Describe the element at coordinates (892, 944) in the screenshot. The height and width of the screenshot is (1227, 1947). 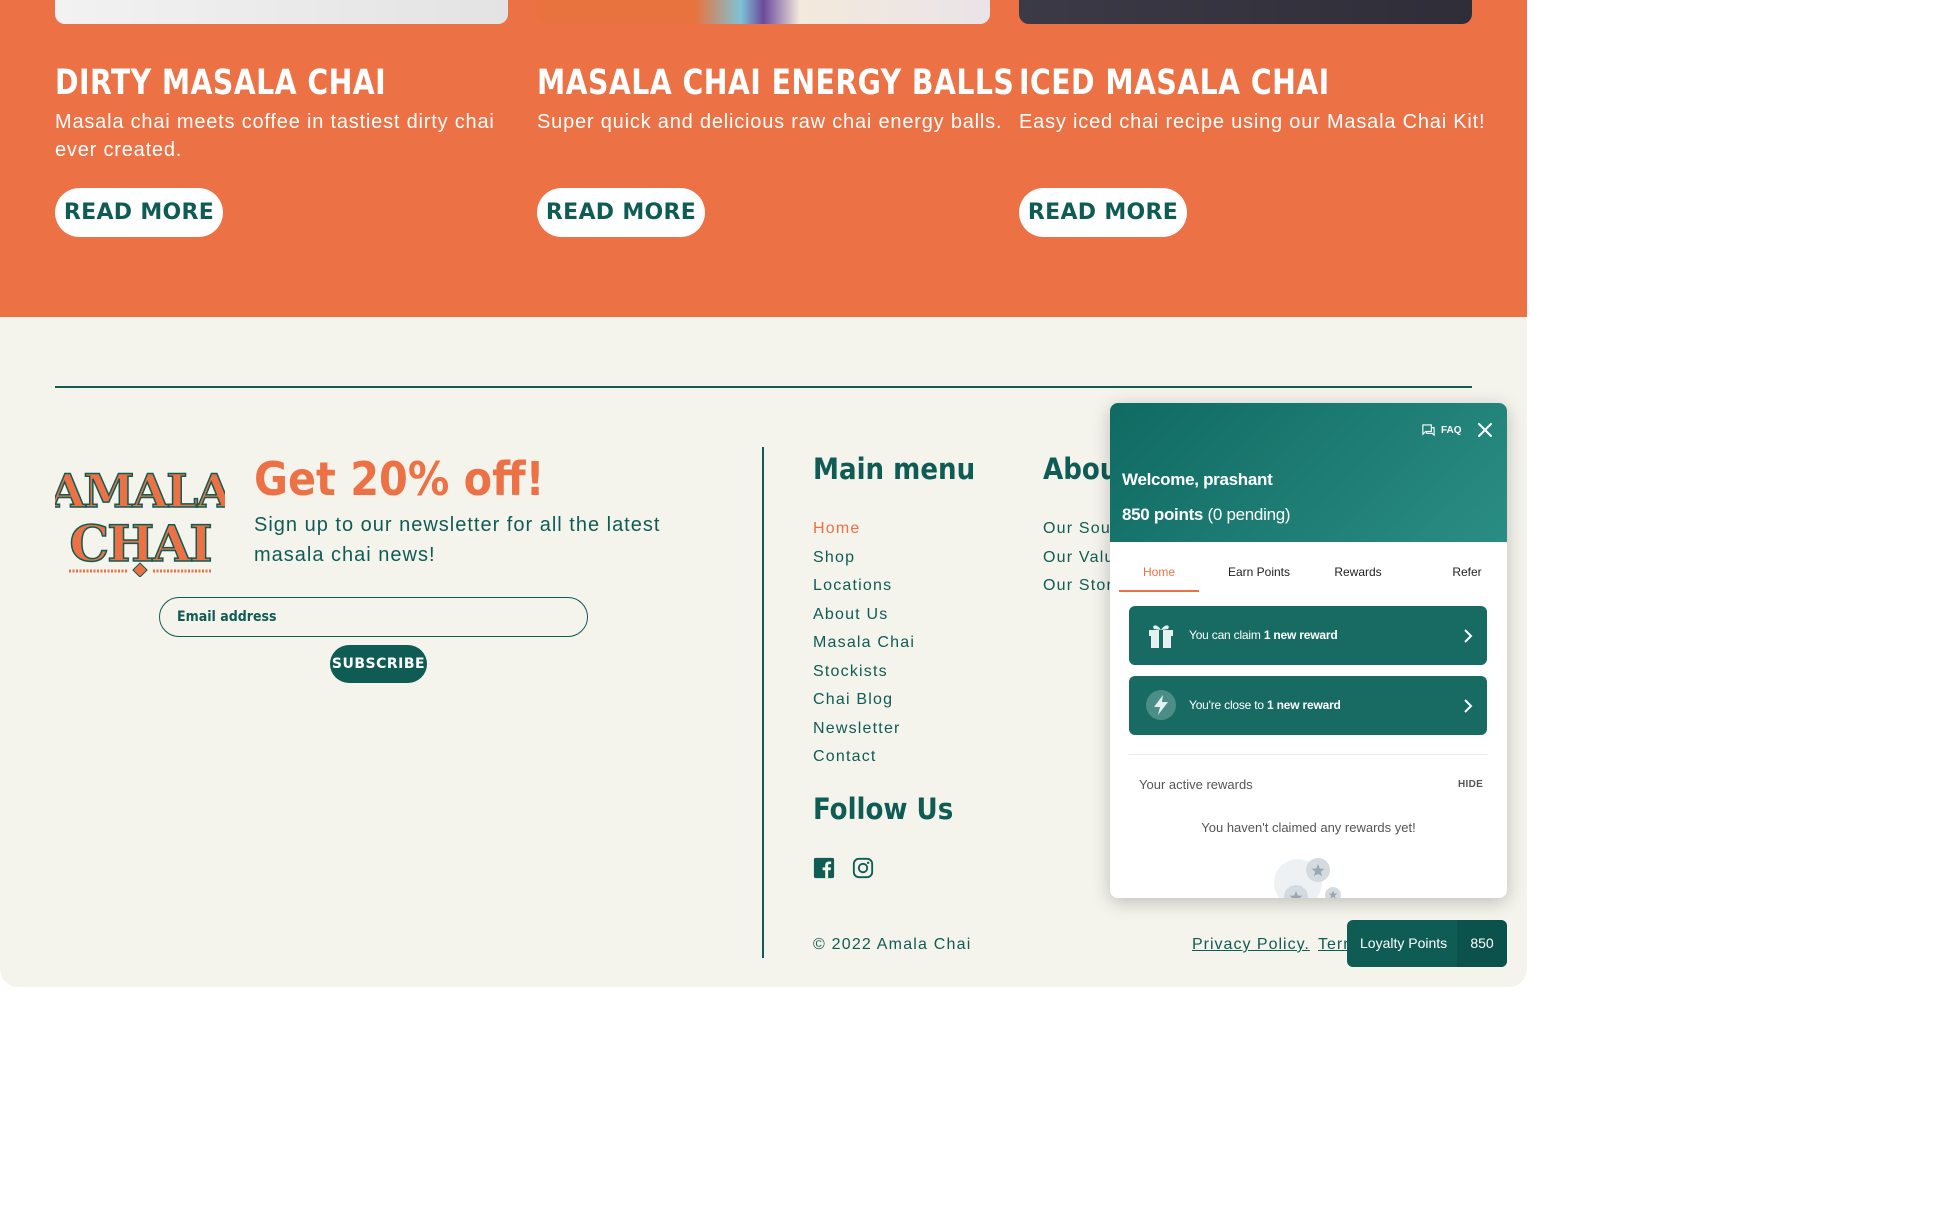
I see `copyright: © 2022 Amala Chai` at that location.